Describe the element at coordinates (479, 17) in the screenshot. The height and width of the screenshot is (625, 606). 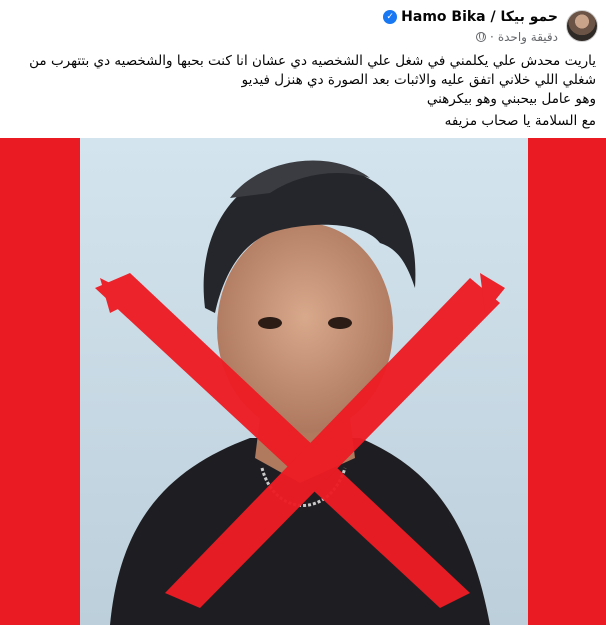
I see `author-name: حمو بيكا / Hamo Bika` at that location.